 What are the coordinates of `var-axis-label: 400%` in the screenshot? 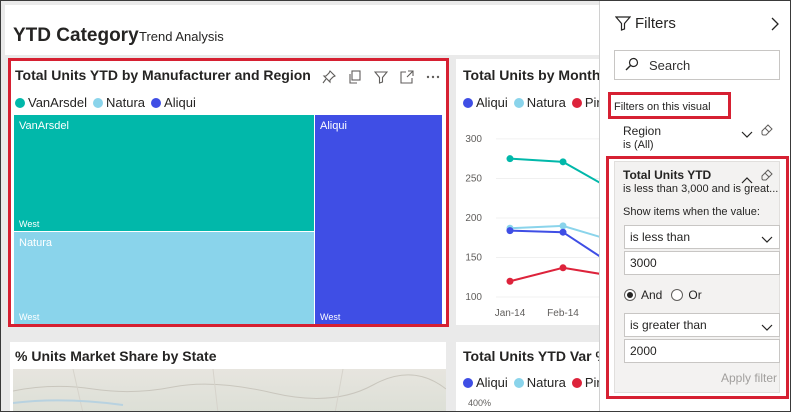 It's located at (480, 403).